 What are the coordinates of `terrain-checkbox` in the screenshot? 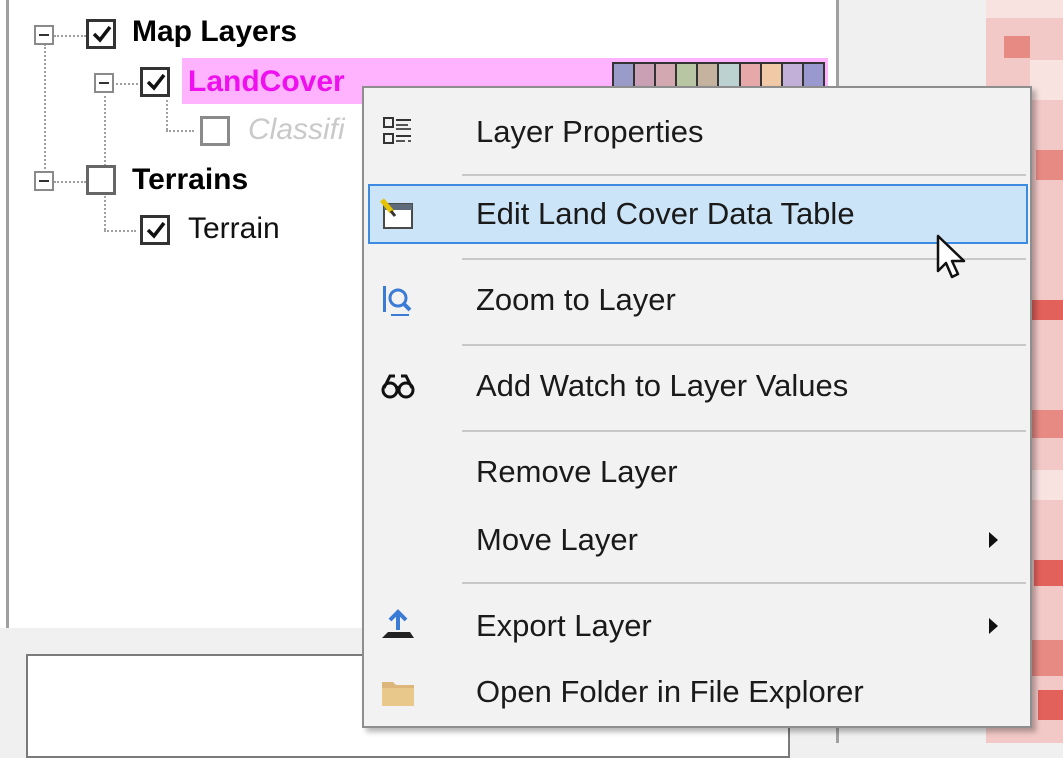 It's located at (155, 230).